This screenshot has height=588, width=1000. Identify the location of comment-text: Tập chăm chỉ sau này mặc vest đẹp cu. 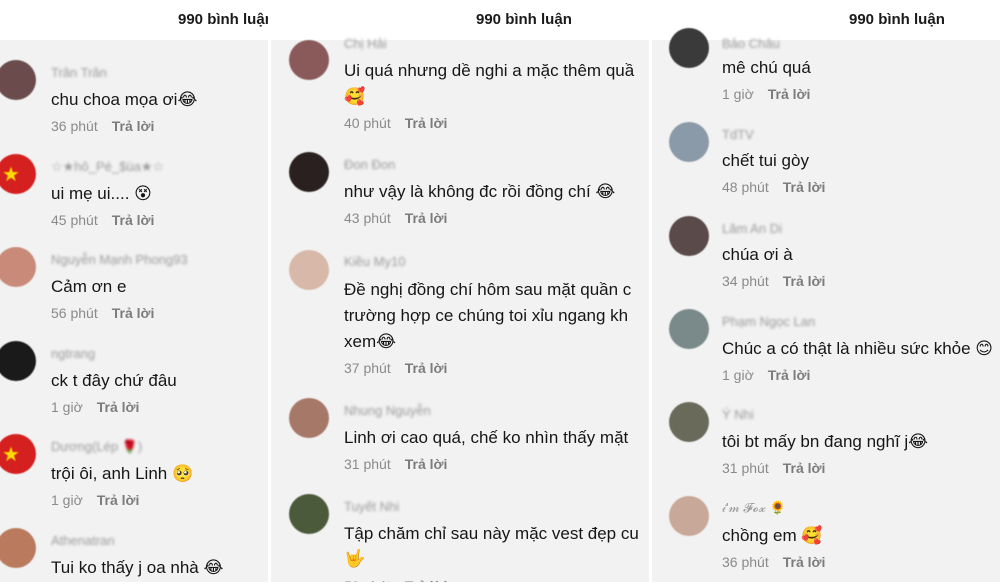
(491, 533).